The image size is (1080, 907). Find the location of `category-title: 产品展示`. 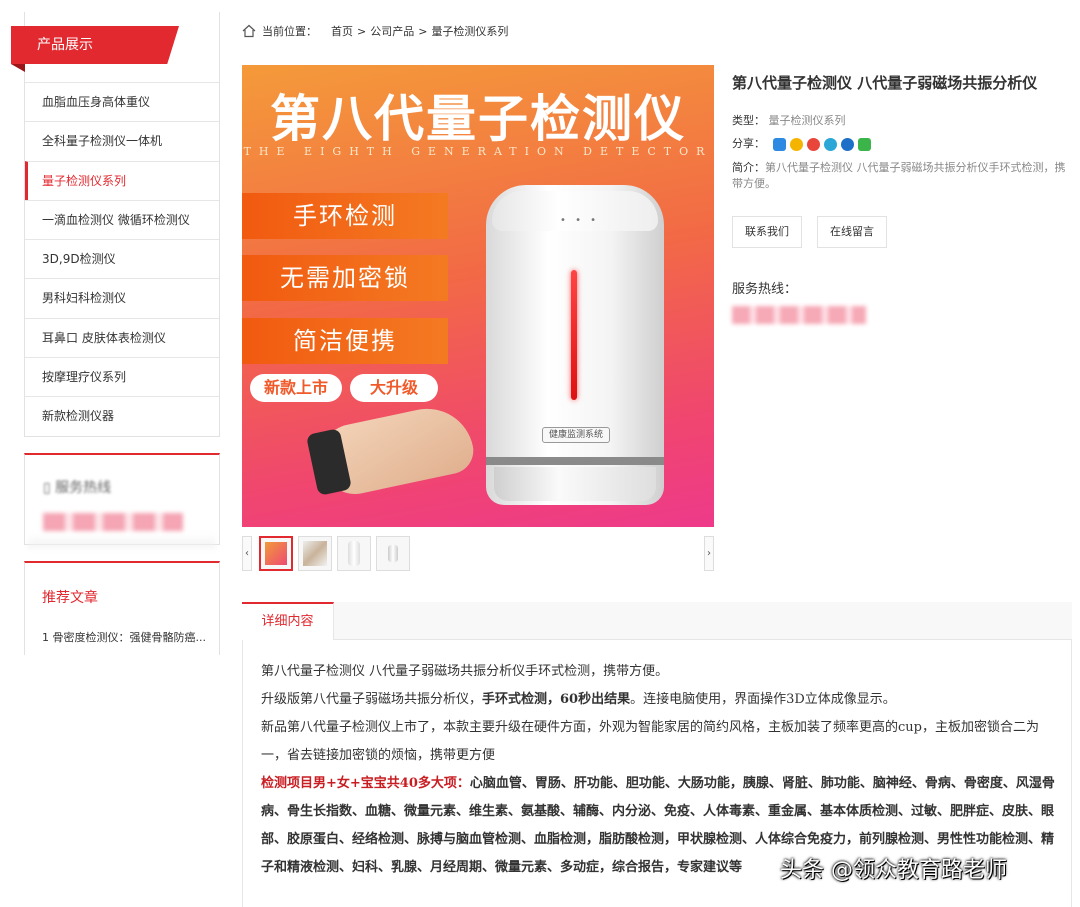

category-title: 产品展示 is located at coordinates (95, 45).